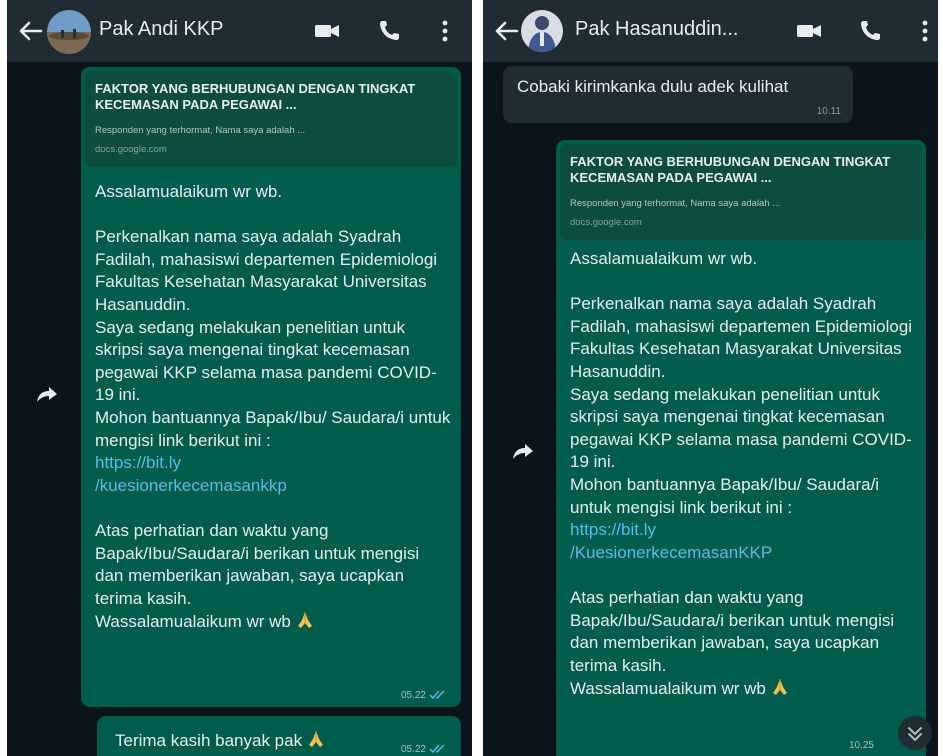 Image resolution: width=943 pixels, height=756 pixels. I want to click on incoming-text: Cobaki kirimkanka dulu adek kulihat, so click(653, 86).